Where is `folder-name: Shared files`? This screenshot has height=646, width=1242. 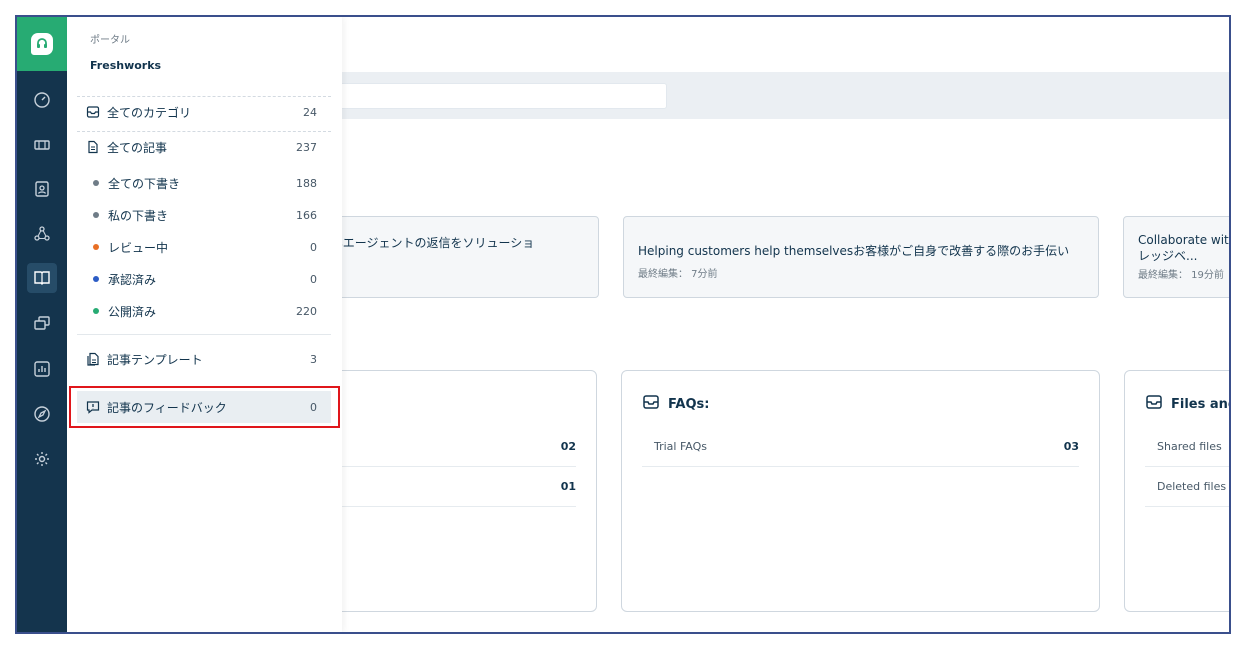 folder-name: Shared files is located at coordinates (1189, 446).